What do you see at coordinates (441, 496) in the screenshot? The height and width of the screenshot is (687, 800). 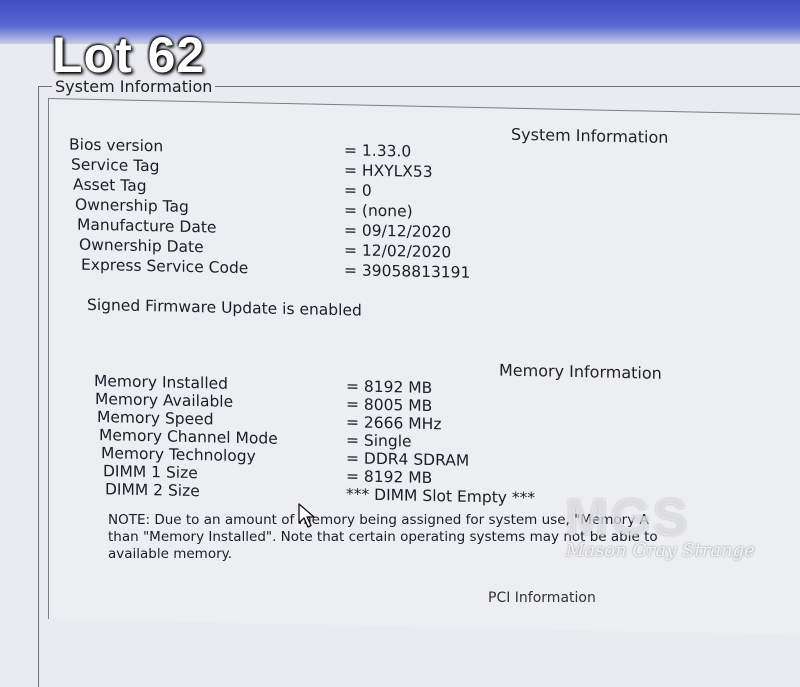 I see `row-value-dimm-2-size: *** DIMM Slot Empty ***` at bounding box center [441, 496].